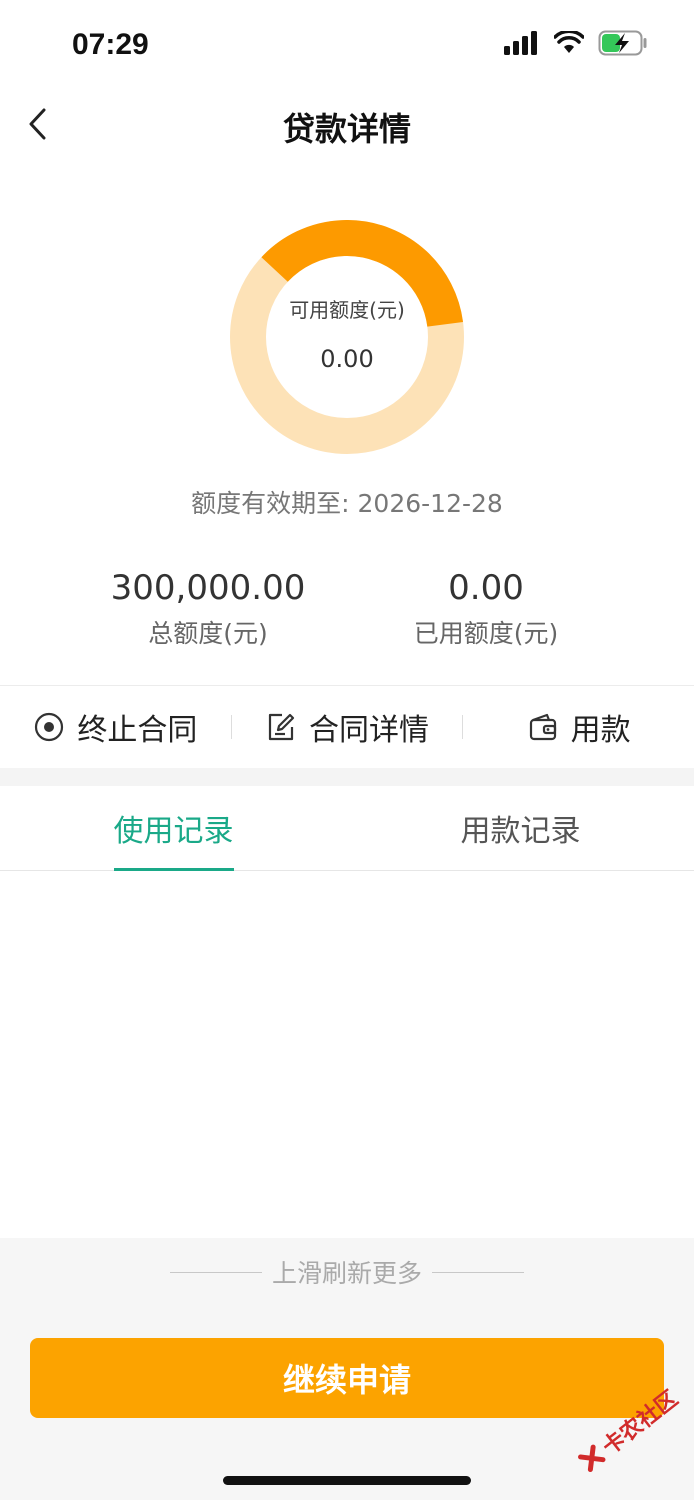 This screenshot has height=1500, width=694. Describe the element at coordinates (347, 1378) in the screenshot. I see `continue-apply-button: 继续申请` at that location.